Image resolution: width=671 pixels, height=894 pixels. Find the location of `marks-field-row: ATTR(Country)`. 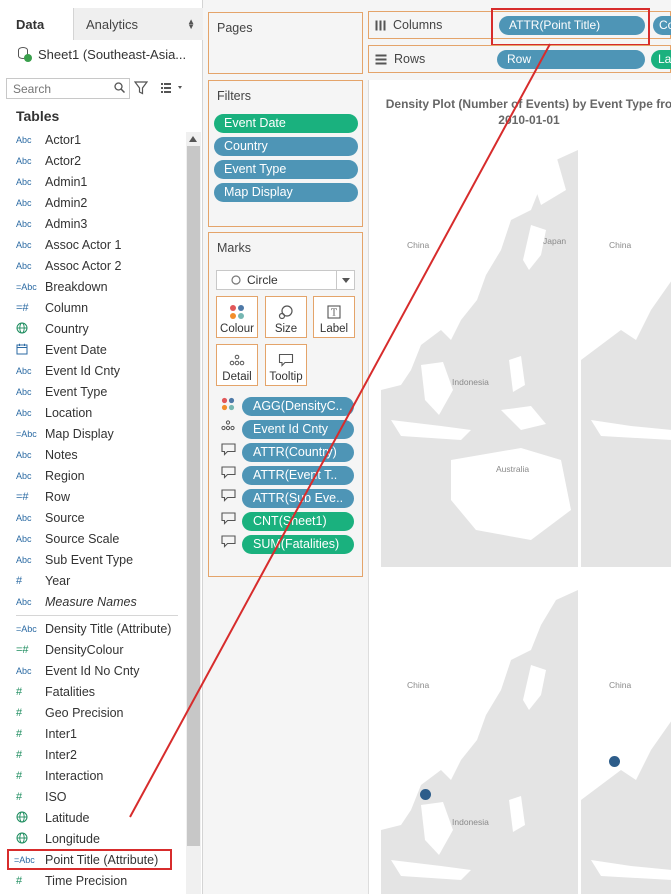

marks-field-row: ATTR(Country) is located at coordinates (287, 452).